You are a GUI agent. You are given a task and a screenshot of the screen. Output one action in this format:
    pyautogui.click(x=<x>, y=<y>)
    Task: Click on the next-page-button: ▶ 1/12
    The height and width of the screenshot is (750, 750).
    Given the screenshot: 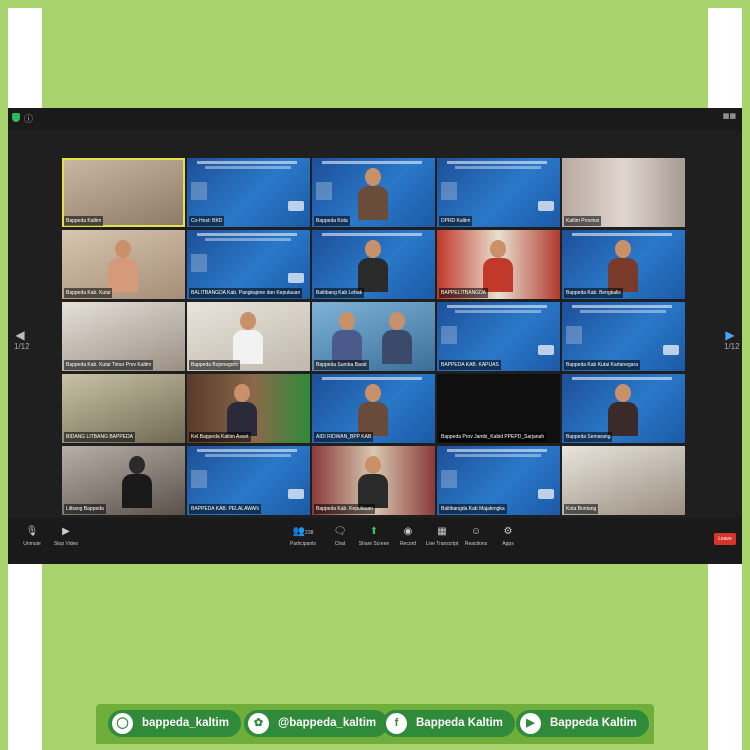 What is the action you would take?
    pyautogui.click(x=732, y=339)
    